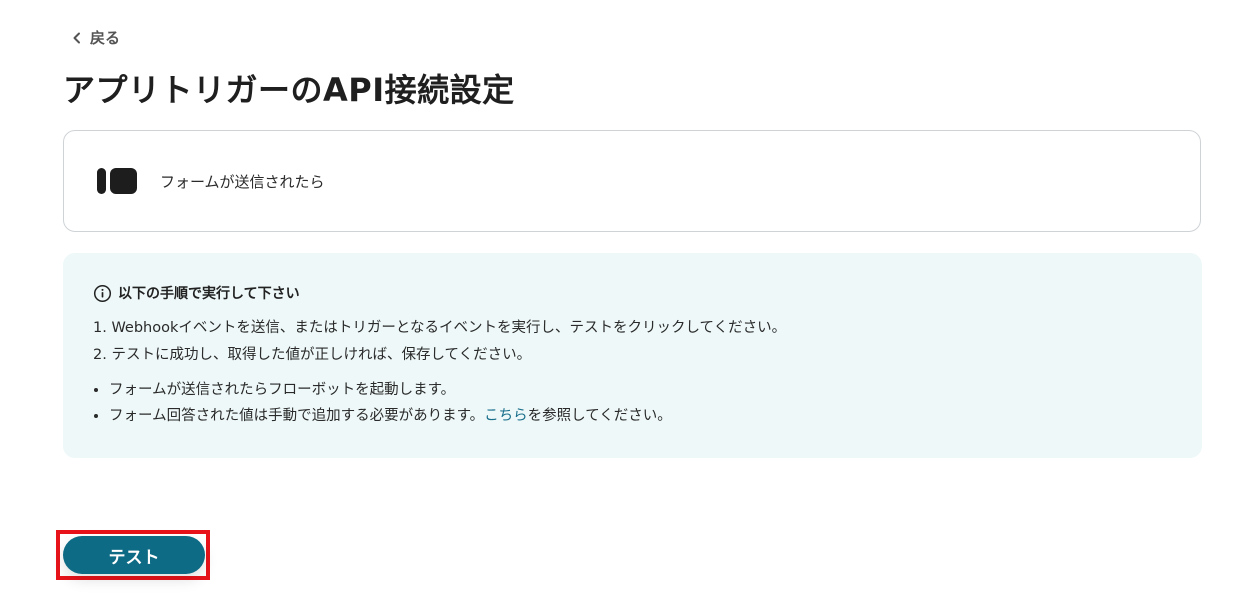 The width and height of the screenshot is (1237, 612). What do you see at coordinates (506, 416) in the screenshot?
I see `reference-link: こちら` at bounding box center [506, 416].